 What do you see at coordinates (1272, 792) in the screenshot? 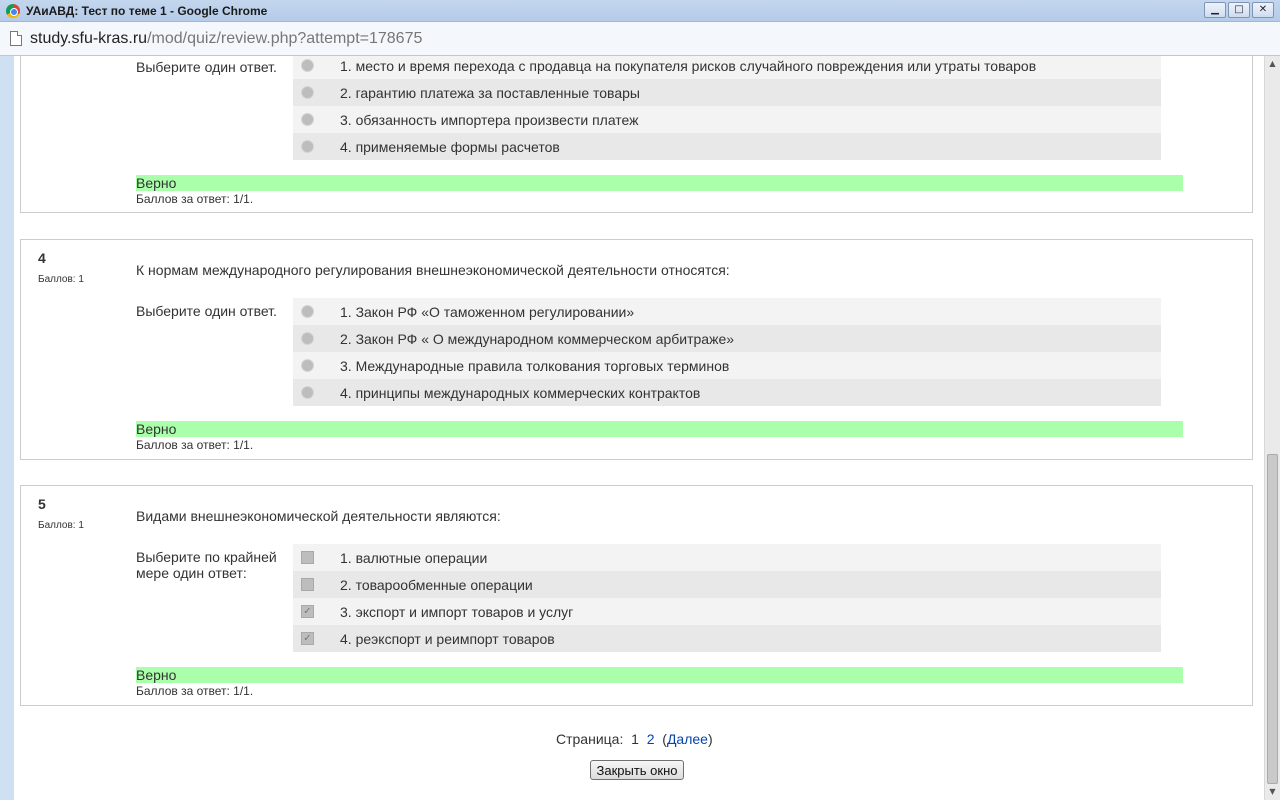
I see `scroll-down-arrow-icon: ▼` at bounding box center [1272, 792].